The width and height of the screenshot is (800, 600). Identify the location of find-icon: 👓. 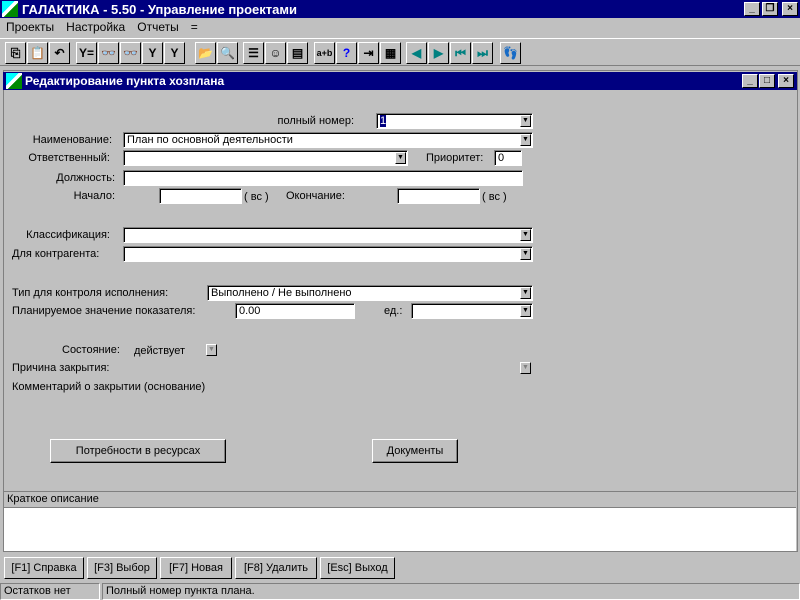
(108, 53).